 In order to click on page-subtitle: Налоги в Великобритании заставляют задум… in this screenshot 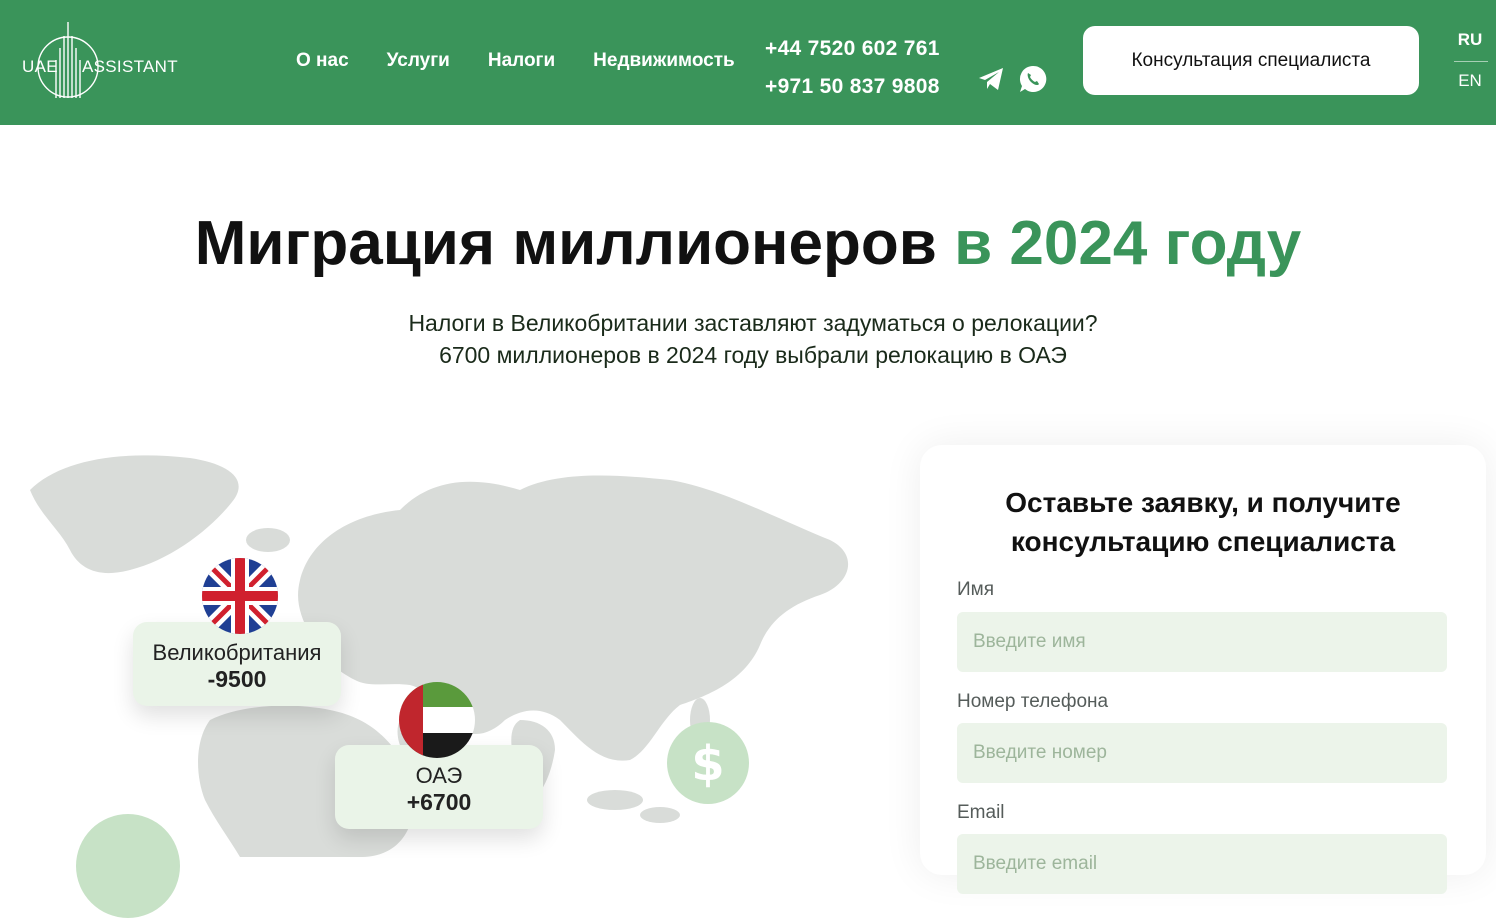, I will do `click(748, 339)`.